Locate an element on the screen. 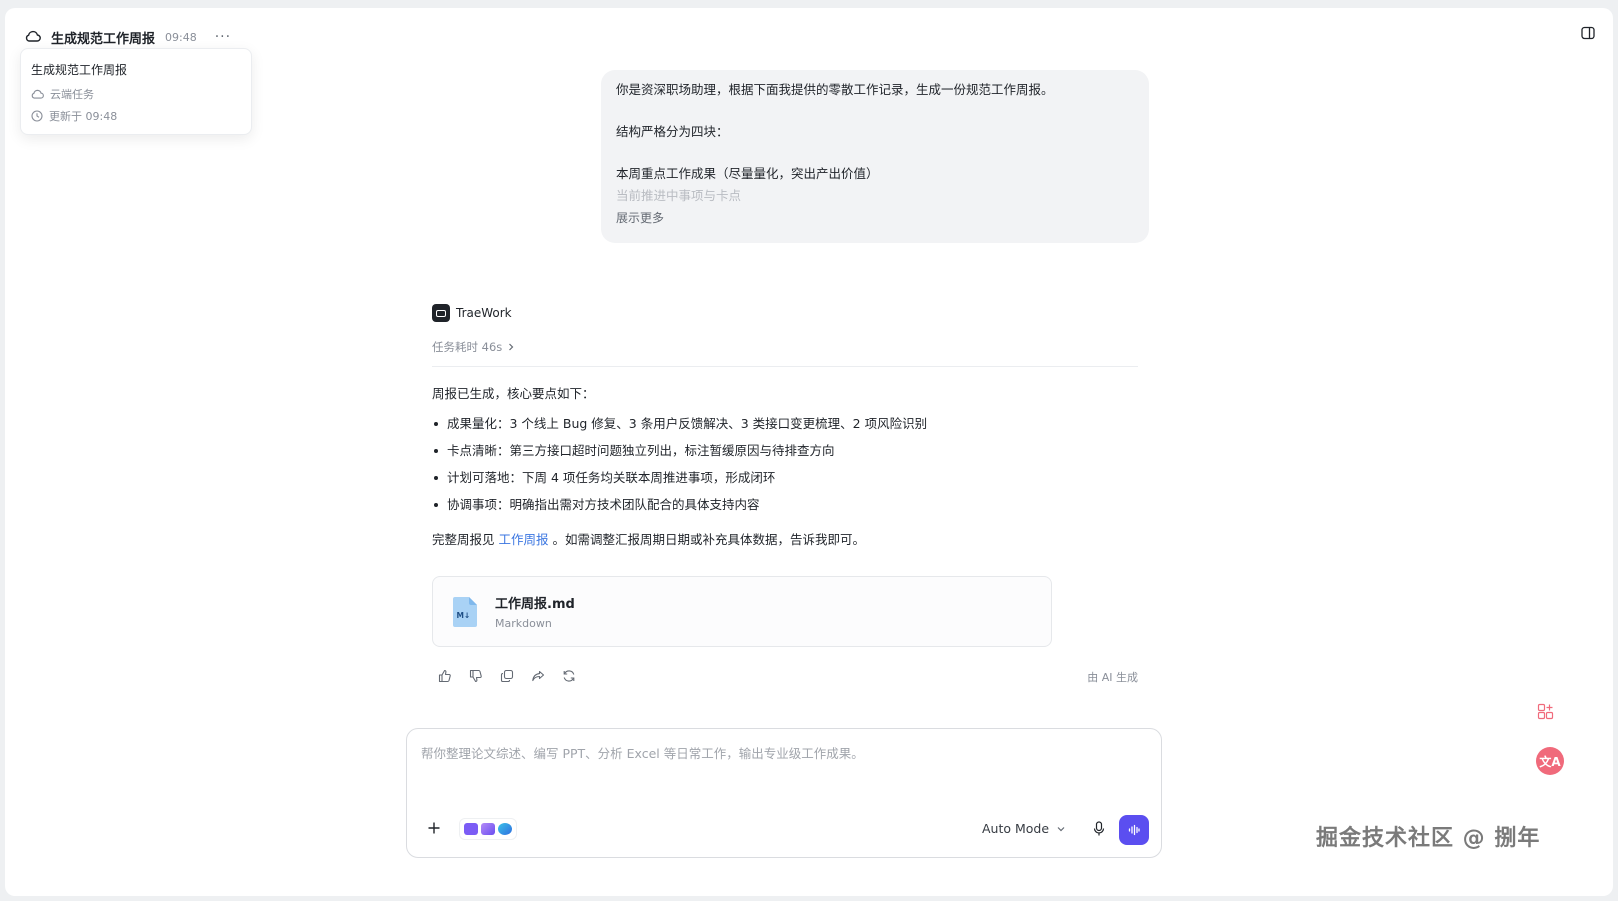  show-more-button: 展示更多 is located at coordinates (875, 218).